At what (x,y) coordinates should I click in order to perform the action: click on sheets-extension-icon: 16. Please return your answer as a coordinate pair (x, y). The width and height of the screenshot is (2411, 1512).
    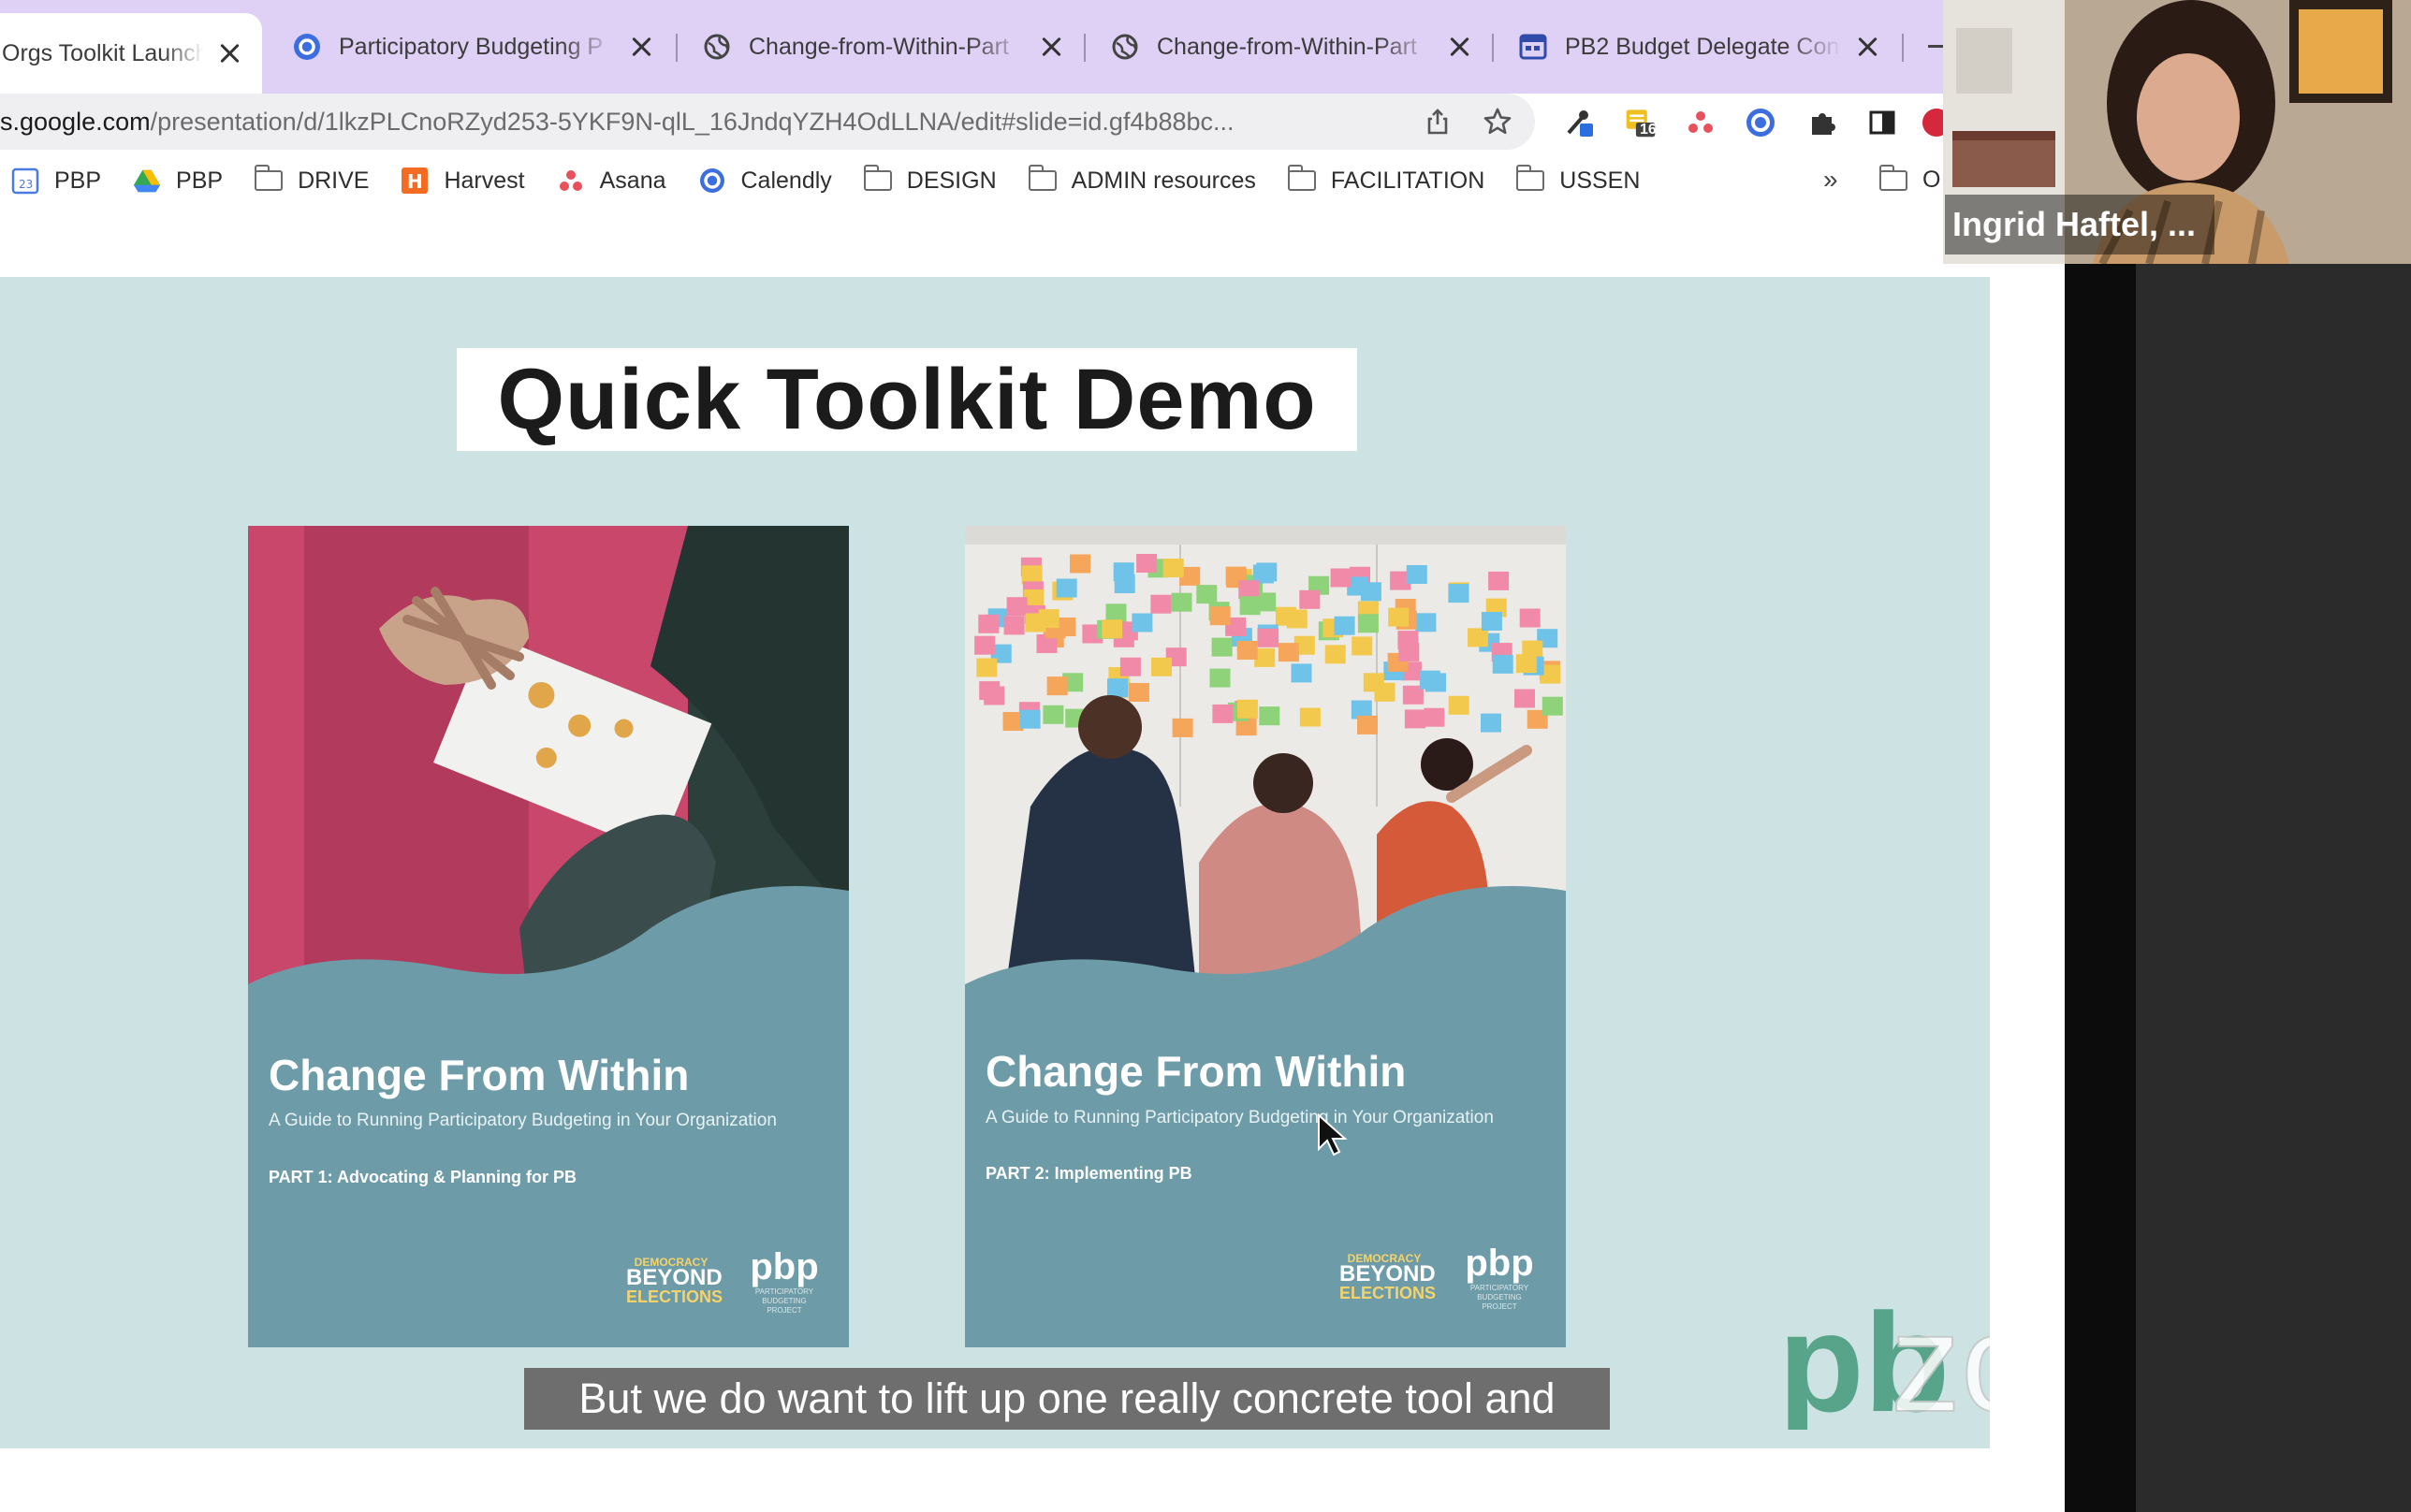
    Looking at the image, I should click on (1641, 122).